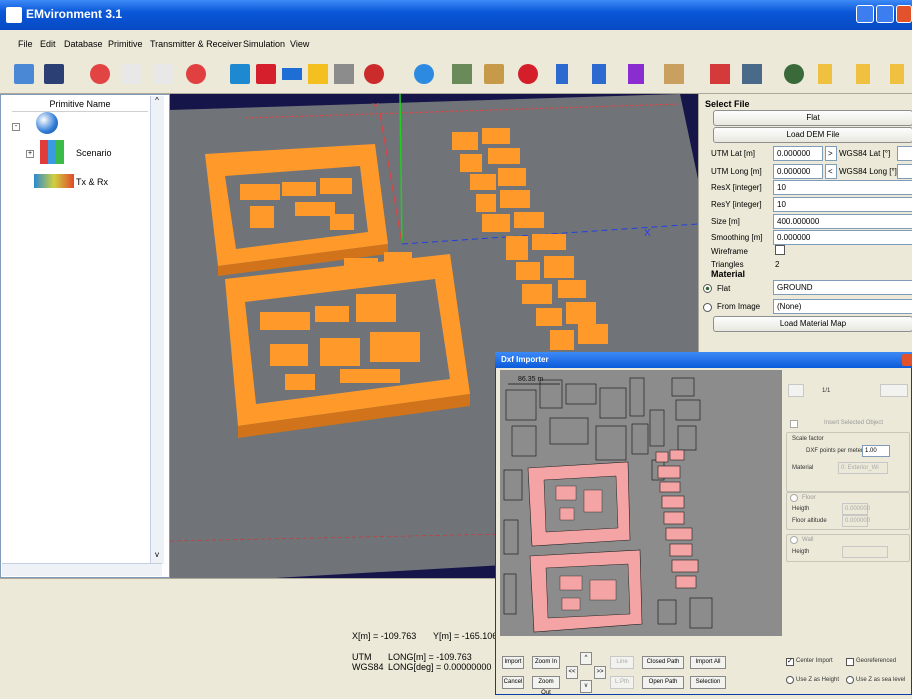 The width and height of the screenshot is (912, 699). Describe the element at coordinates (794, 424) in the screenshot. I see `insert-selected-checkbox` at that location.